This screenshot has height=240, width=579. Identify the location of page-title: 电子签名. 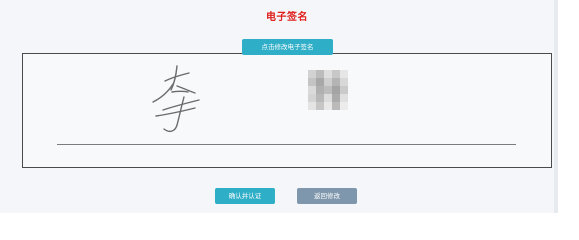
(287, 17).